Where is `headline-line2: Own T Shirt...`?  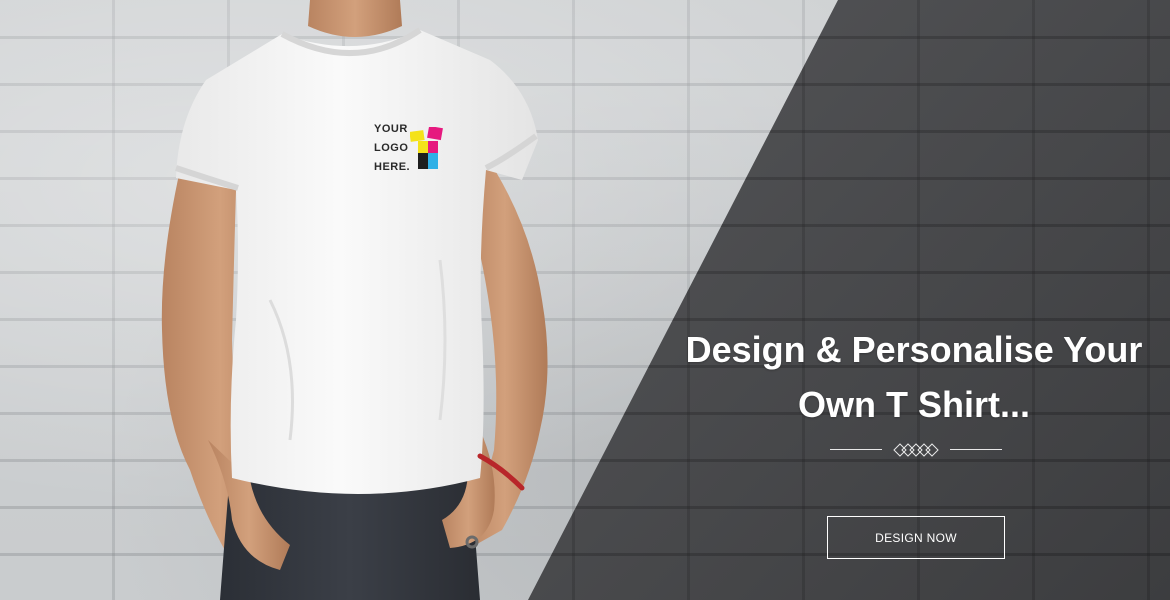 headline-line2: Own T Shirt... is located at coordinates (914, 404).